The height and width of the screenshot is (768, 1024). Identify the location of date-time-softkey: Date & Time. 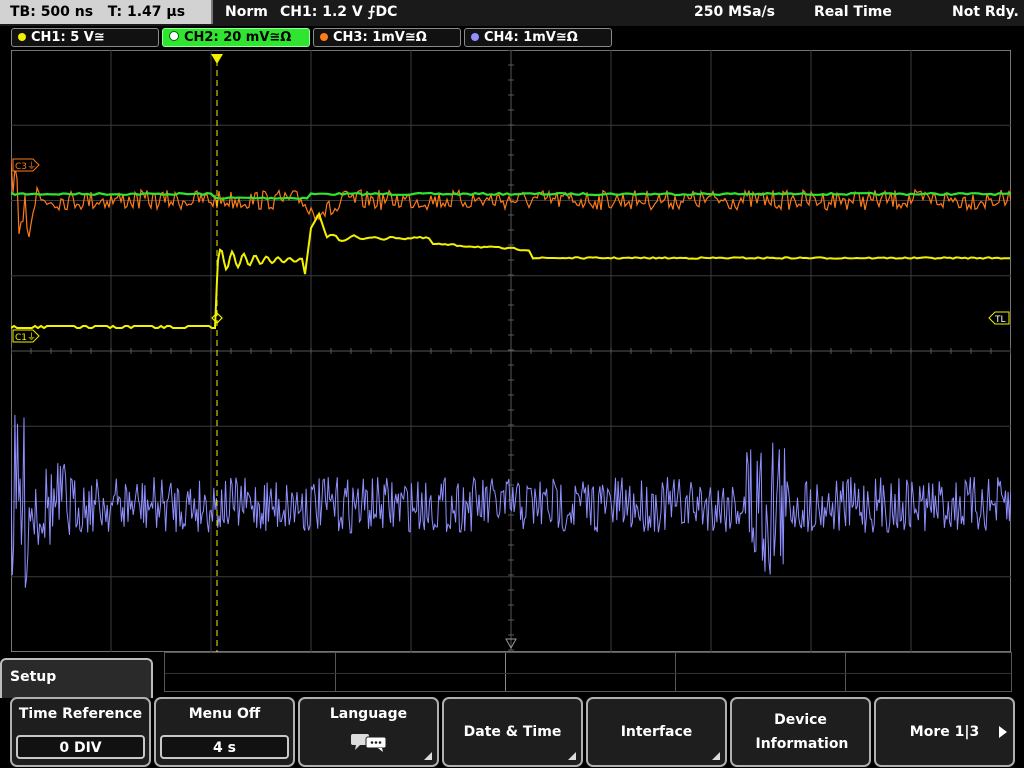
(512, 732).